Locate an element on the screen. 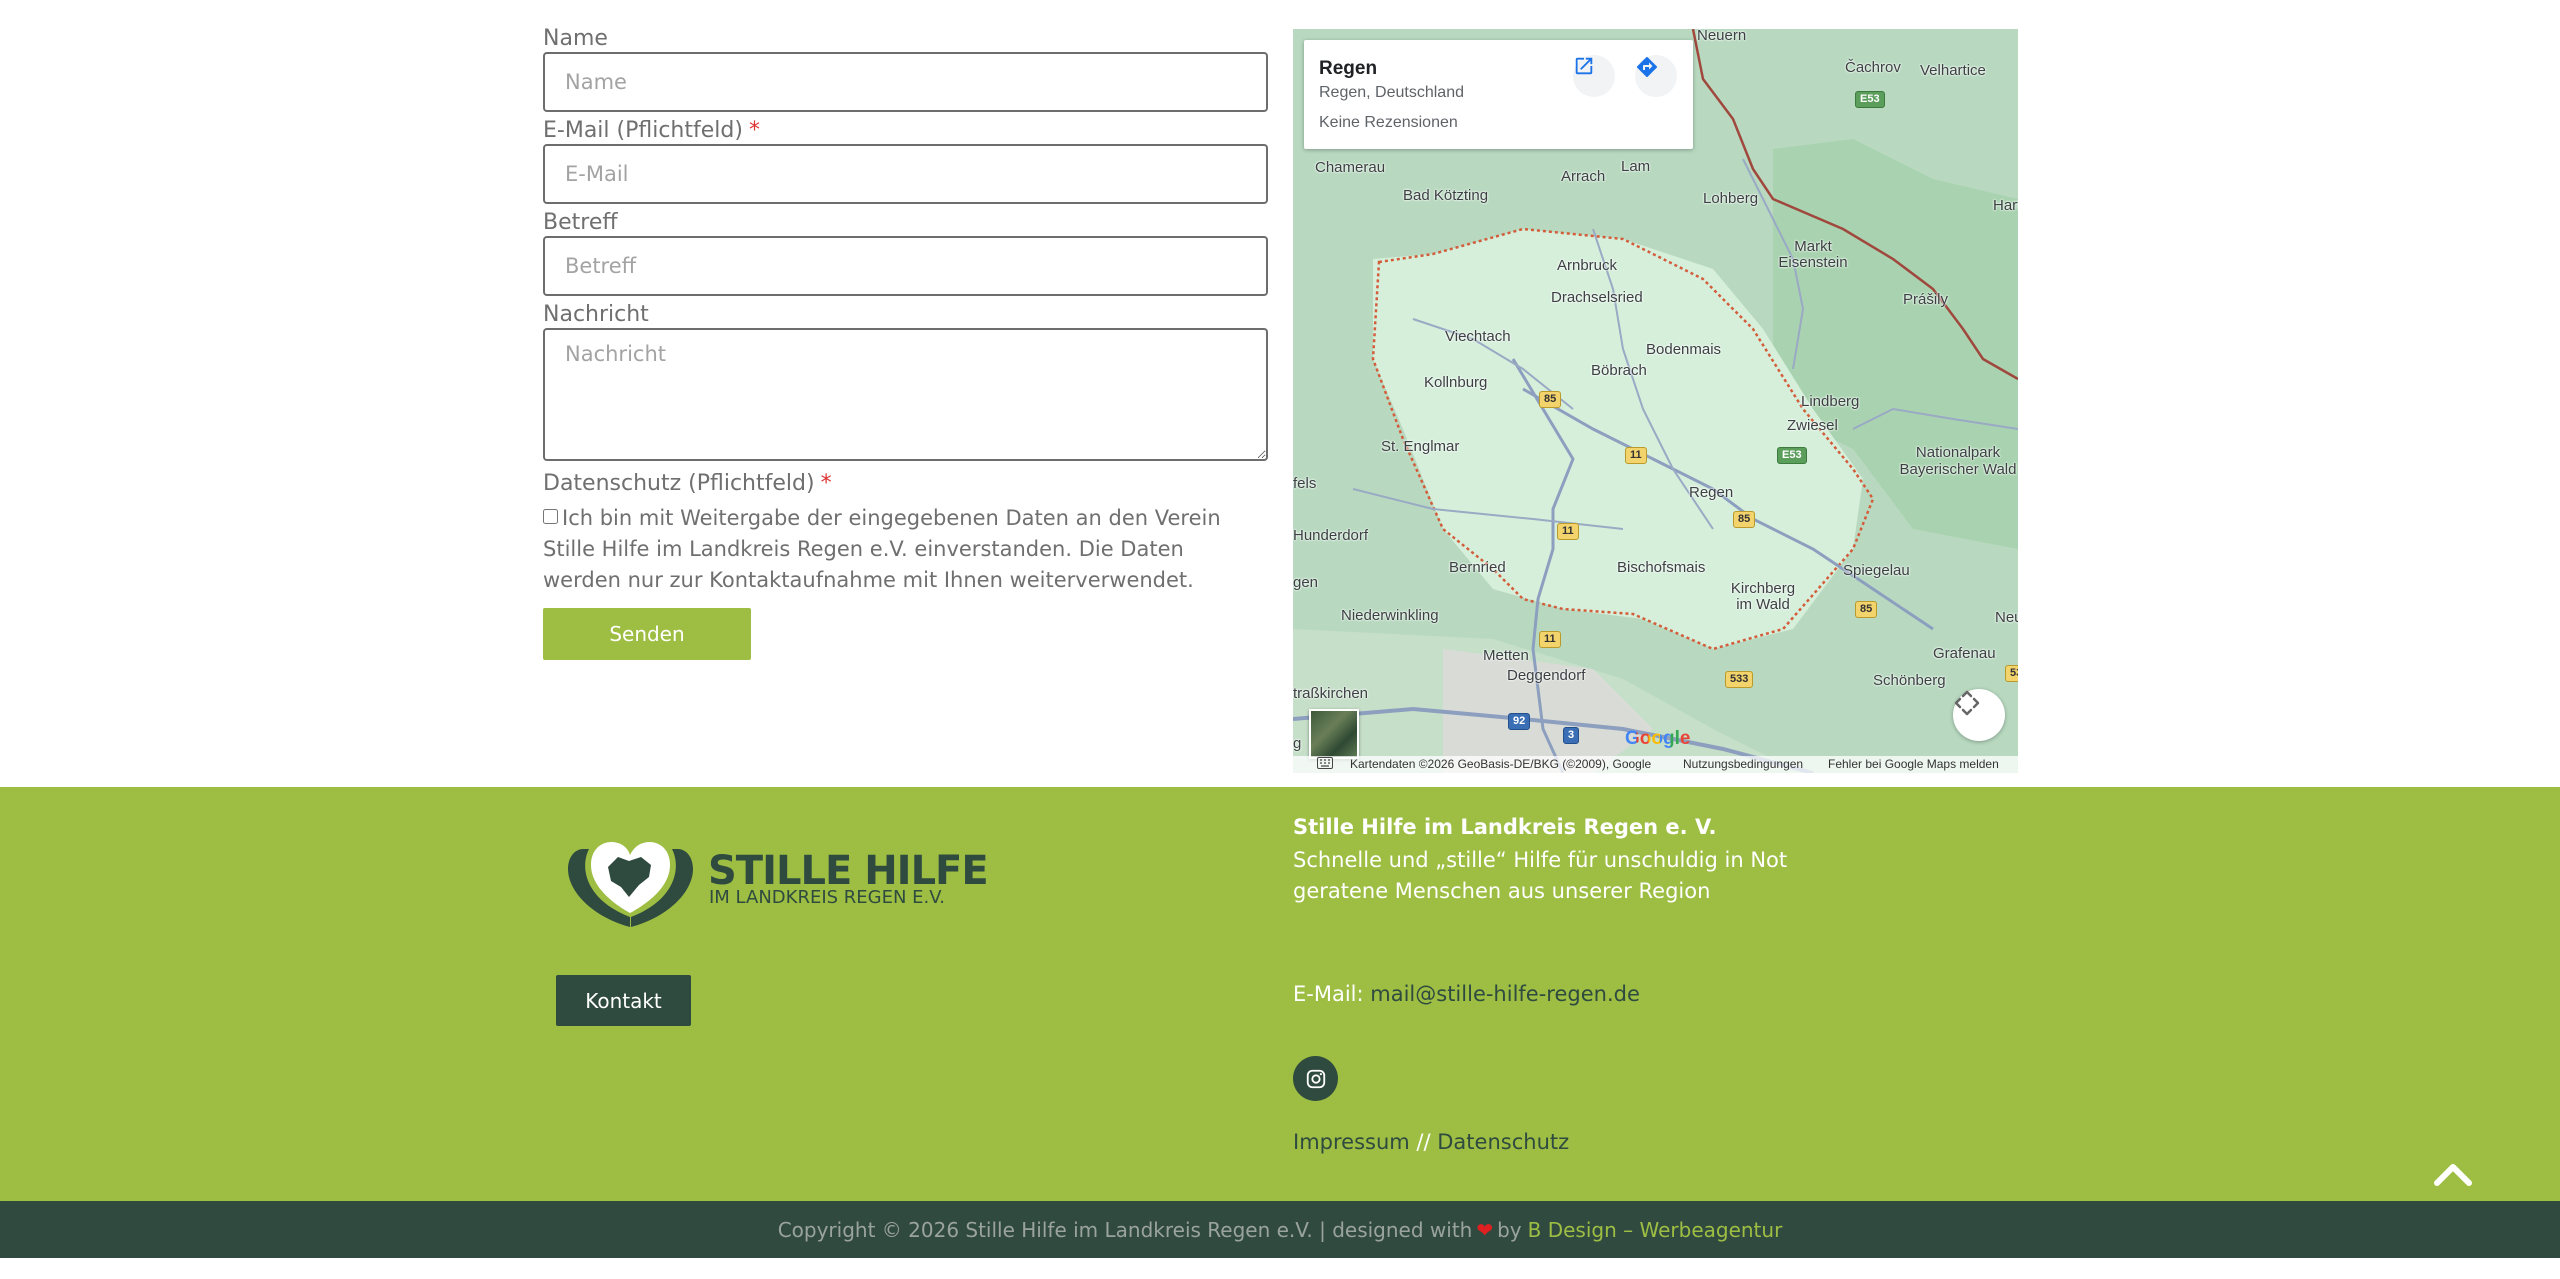 This screenshot has width=2560, height=1279. map-label: Kirchberg im Wald is located at coordinates (1763, 596).